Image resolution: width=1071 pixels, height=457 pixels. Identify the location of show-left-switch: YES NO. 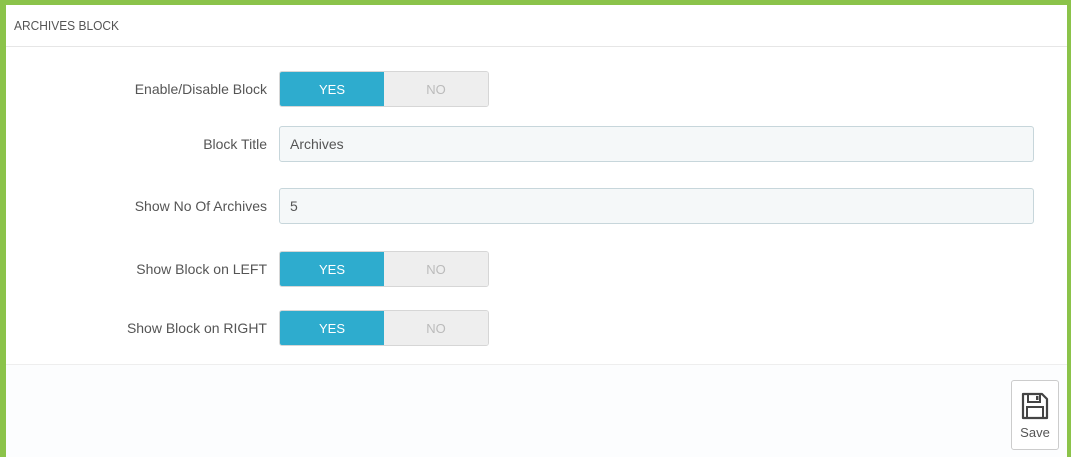
(384, 269).